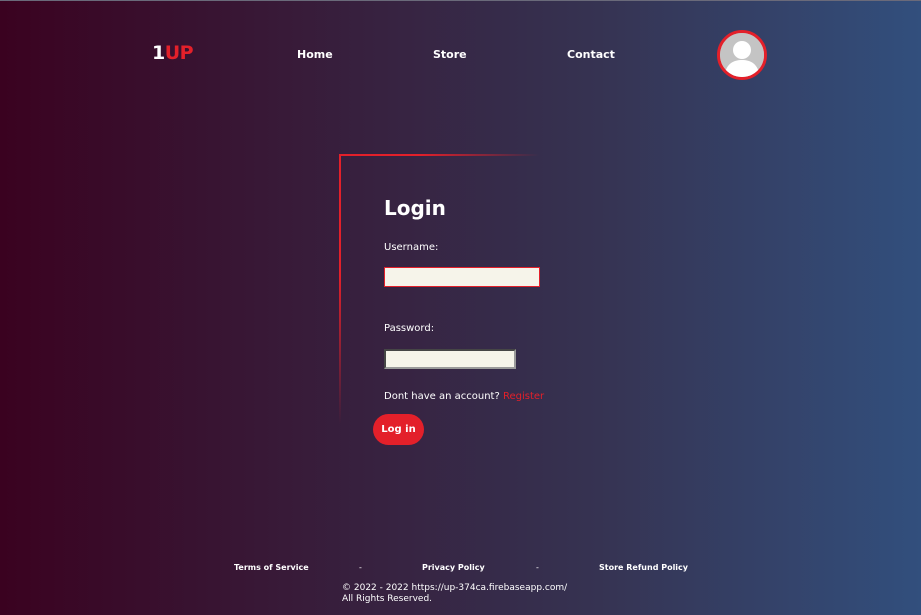 The image size is (921, 615). What do you see at coordinates (439, 155) in the screenshot?
I see `card-accent-top` at bounding box center [439, 155].